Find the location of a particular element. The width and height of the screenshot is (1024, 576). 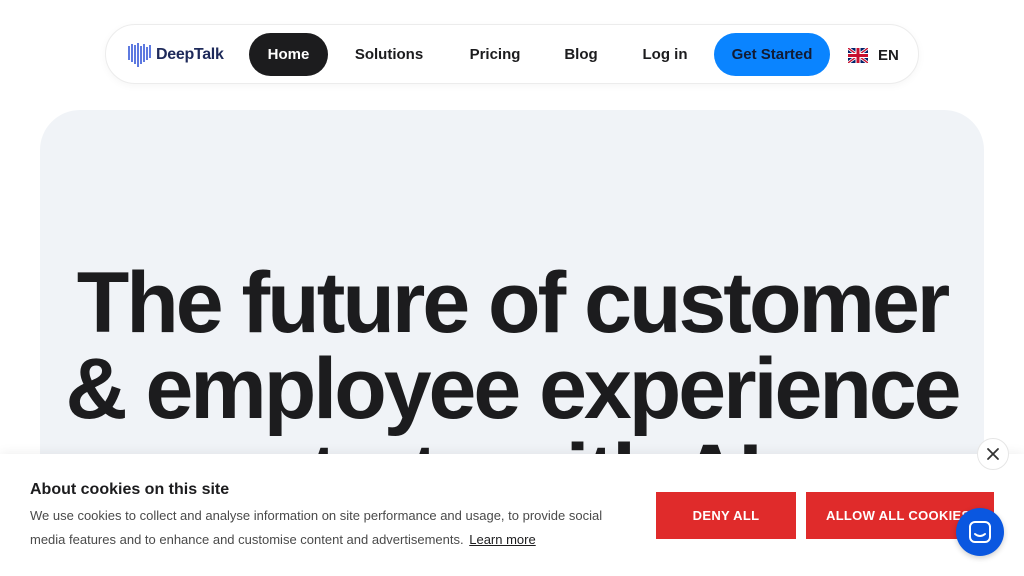

language-selector: EN is located at coordinates (873, 55).